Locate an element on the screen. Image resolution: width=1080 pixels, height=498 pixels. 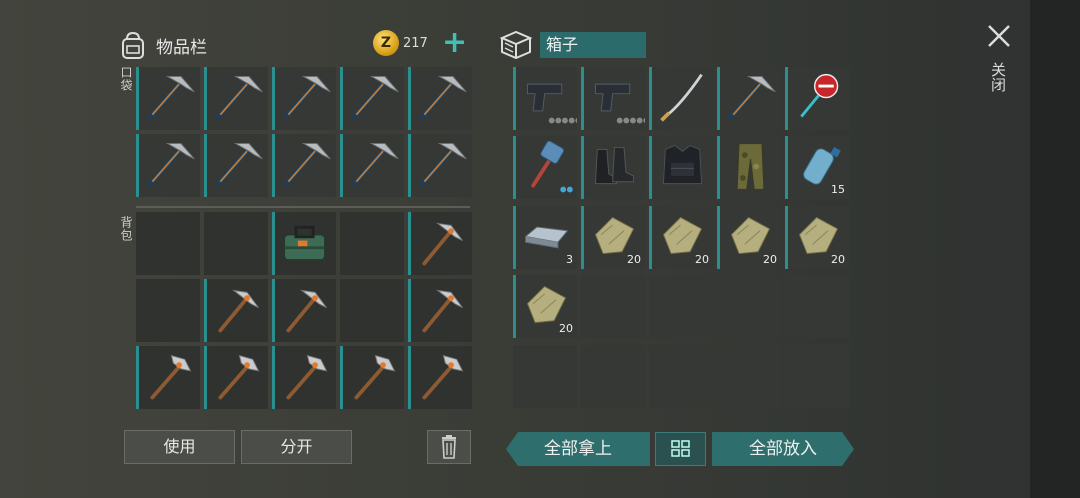
crate-icon is located at coordinates (516, 45).